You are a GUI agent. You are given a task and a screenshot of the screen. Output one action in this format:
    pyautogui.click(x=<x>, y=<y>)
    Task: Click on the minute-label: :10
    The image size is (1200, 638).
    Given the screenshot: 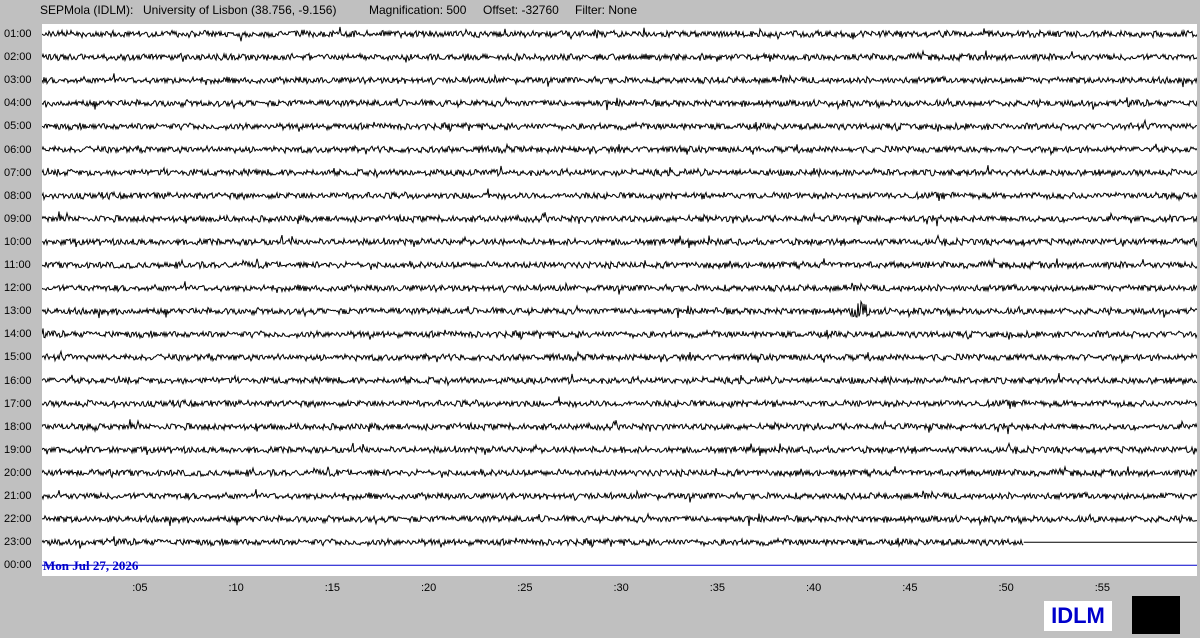 What is the action you would take?
    pyautogui.click(x=236, y=588)
    